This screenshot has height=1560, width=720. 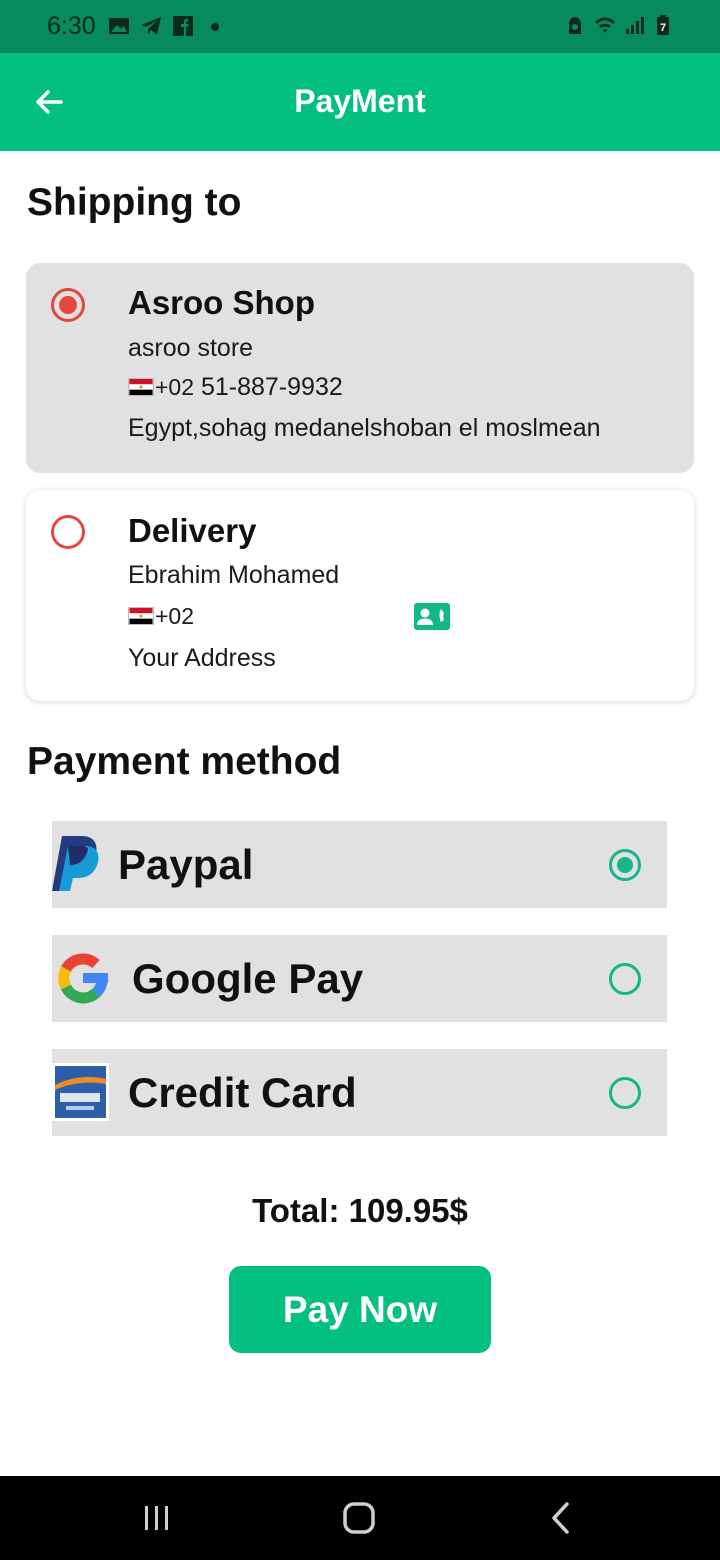 I want to click on page-title: PayMent, so click(x=360, y=101).